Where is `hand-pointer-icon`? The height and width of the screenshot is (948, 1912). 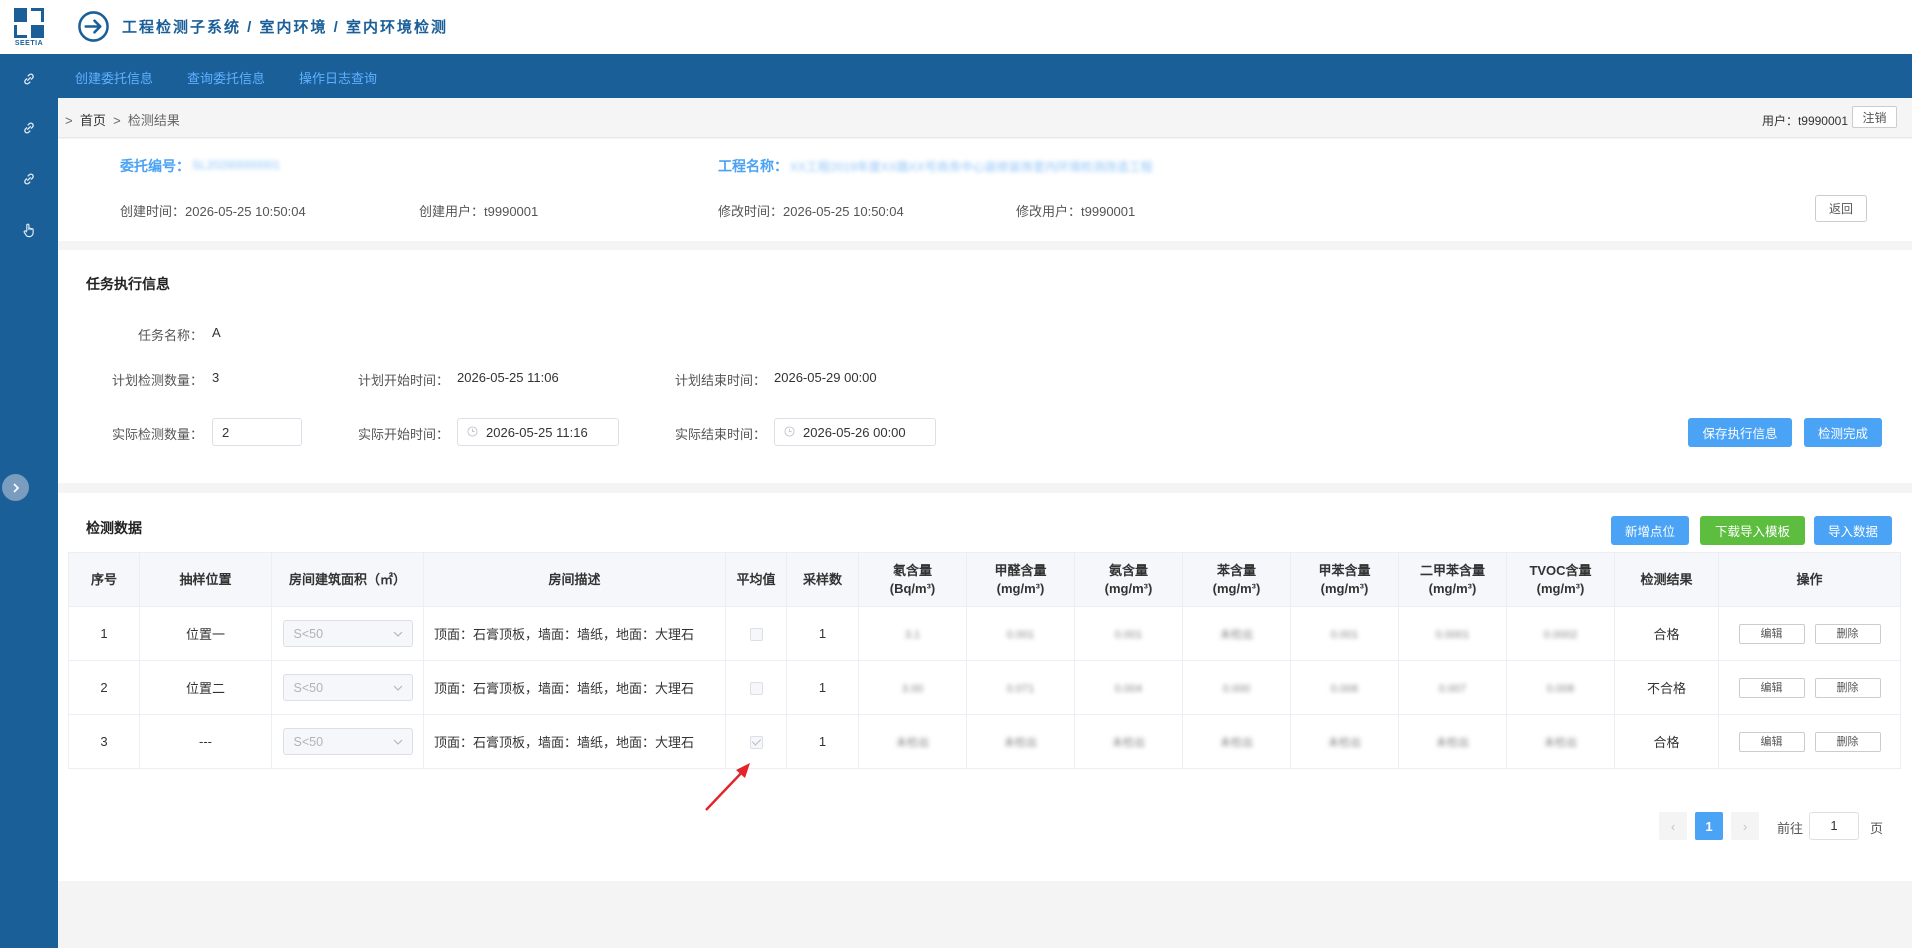
hand-pointer-icon is located at coordinates (29, 230).